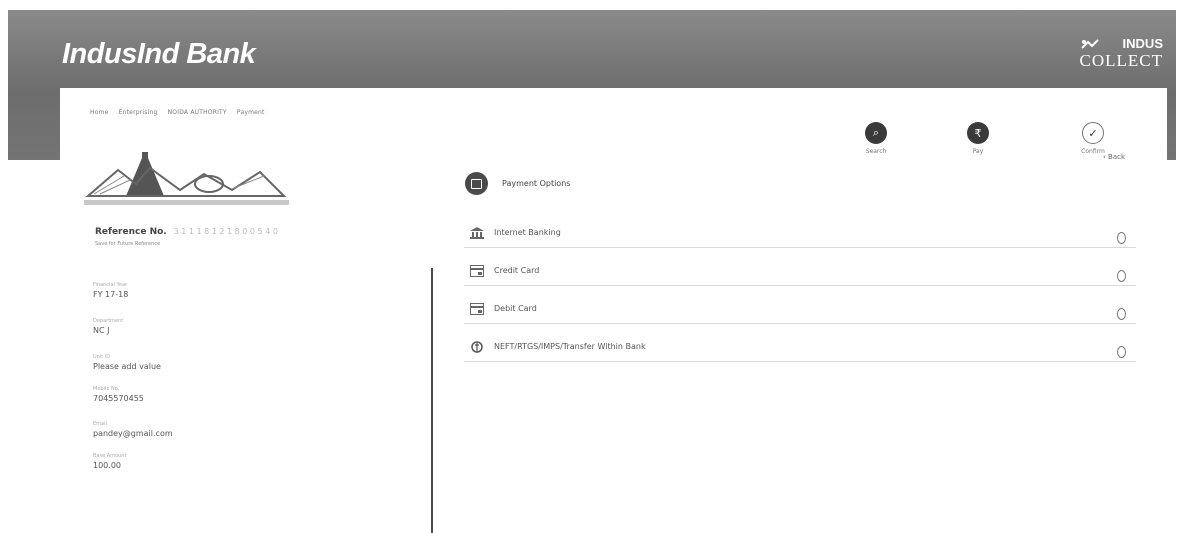 This screenshot has width=1191, height=533. I want to click on detail-value: 100.00, so click(107, 465).